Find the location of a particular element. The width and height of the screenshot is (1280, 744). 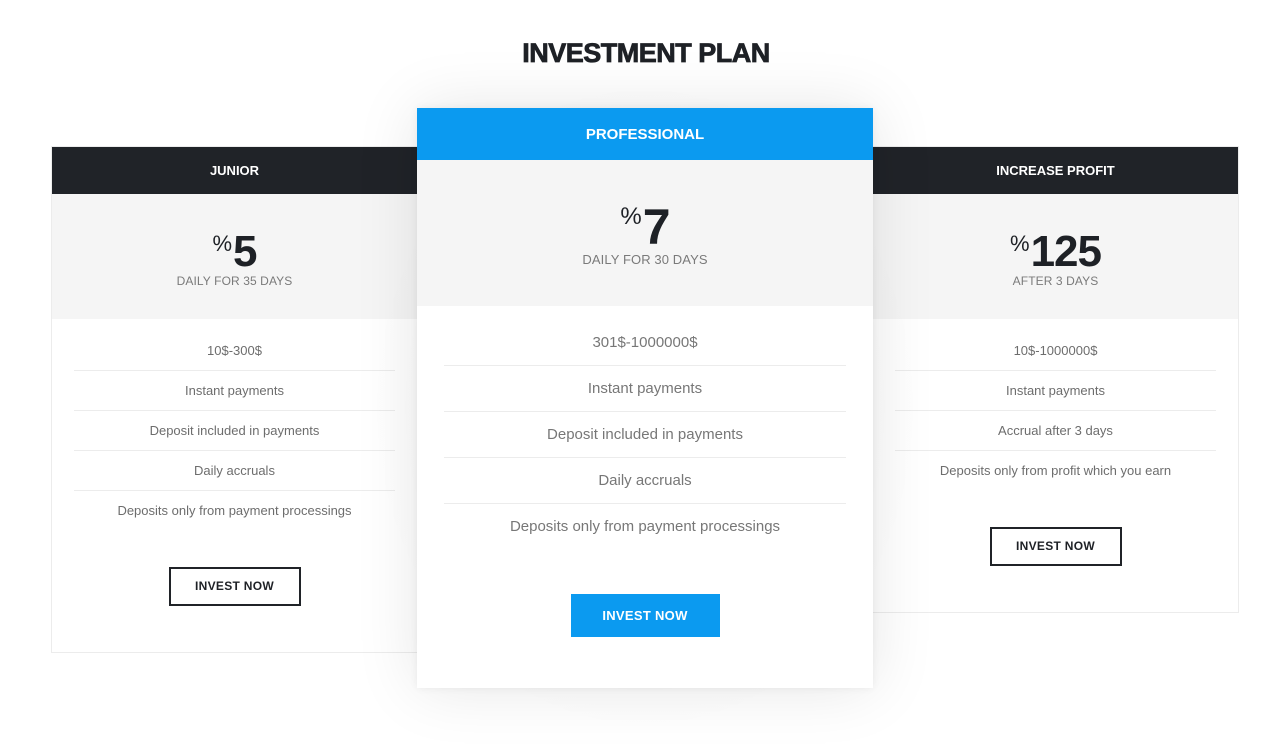

price-box: % 7 DAILY FOR 30 DAYS is located at coordinates (645, 233).